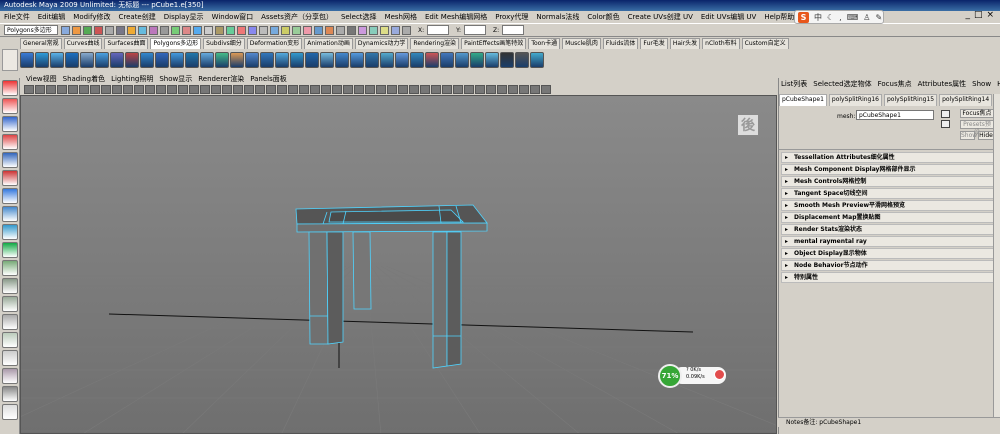 The height and width of the screenshot is (434, 1000). I want to click on menu-item: Help帮助, so click(779, 17).